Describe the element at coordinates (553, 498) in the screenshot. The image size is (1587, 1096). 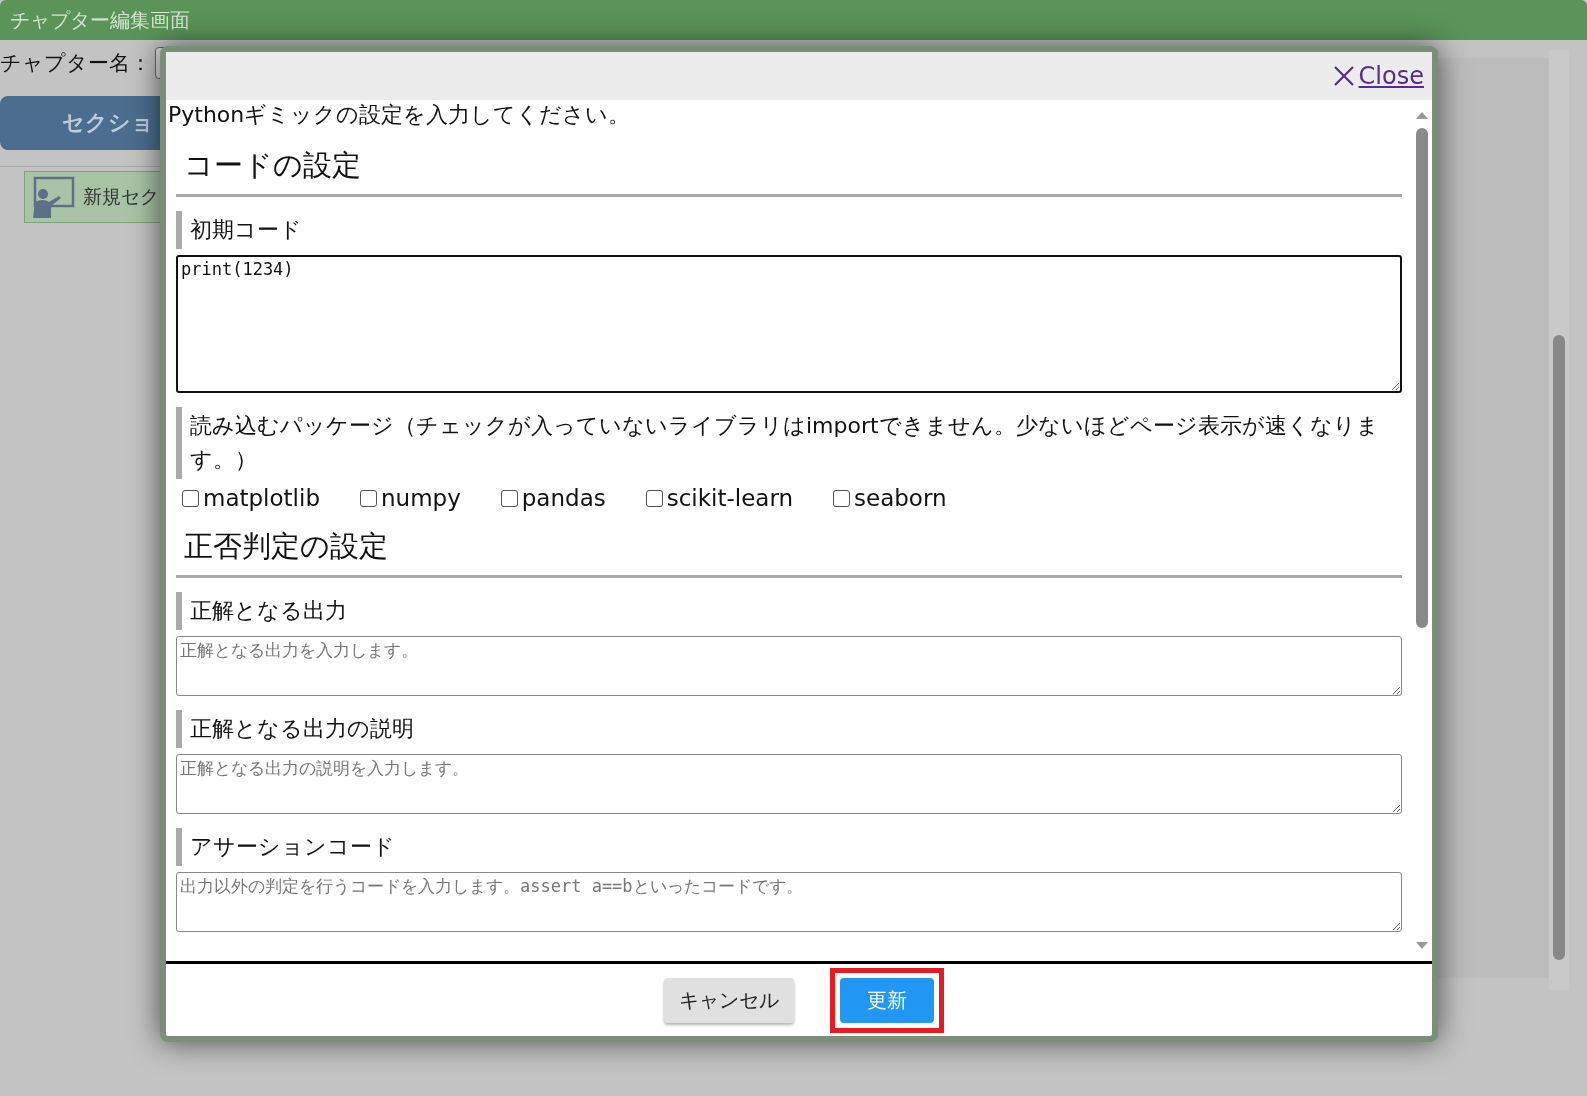
I see `checkbox-option: pandas` at that location.